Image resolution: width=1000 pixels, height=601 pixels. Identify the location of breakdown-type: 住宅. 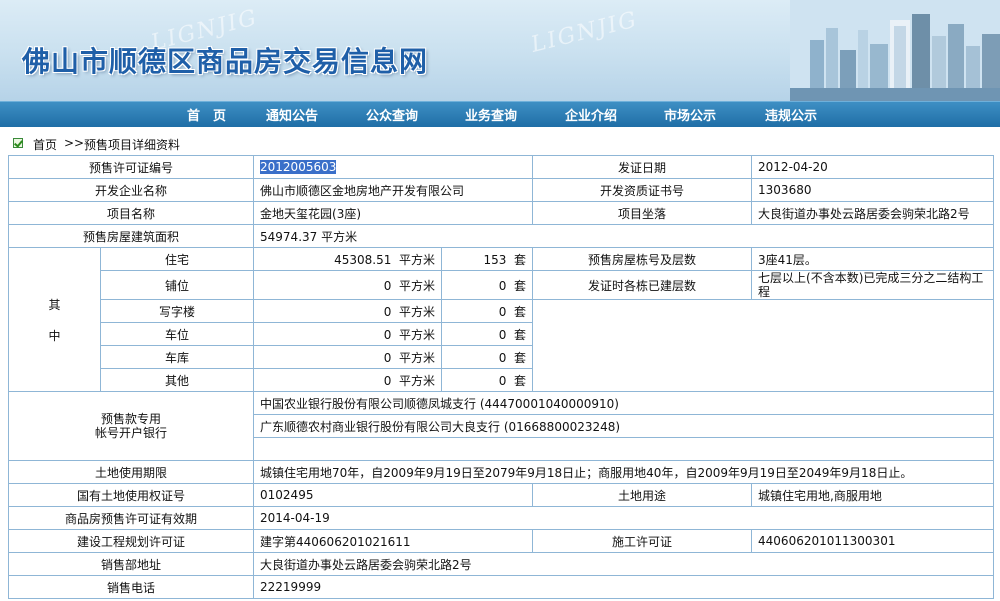
(177, 259).